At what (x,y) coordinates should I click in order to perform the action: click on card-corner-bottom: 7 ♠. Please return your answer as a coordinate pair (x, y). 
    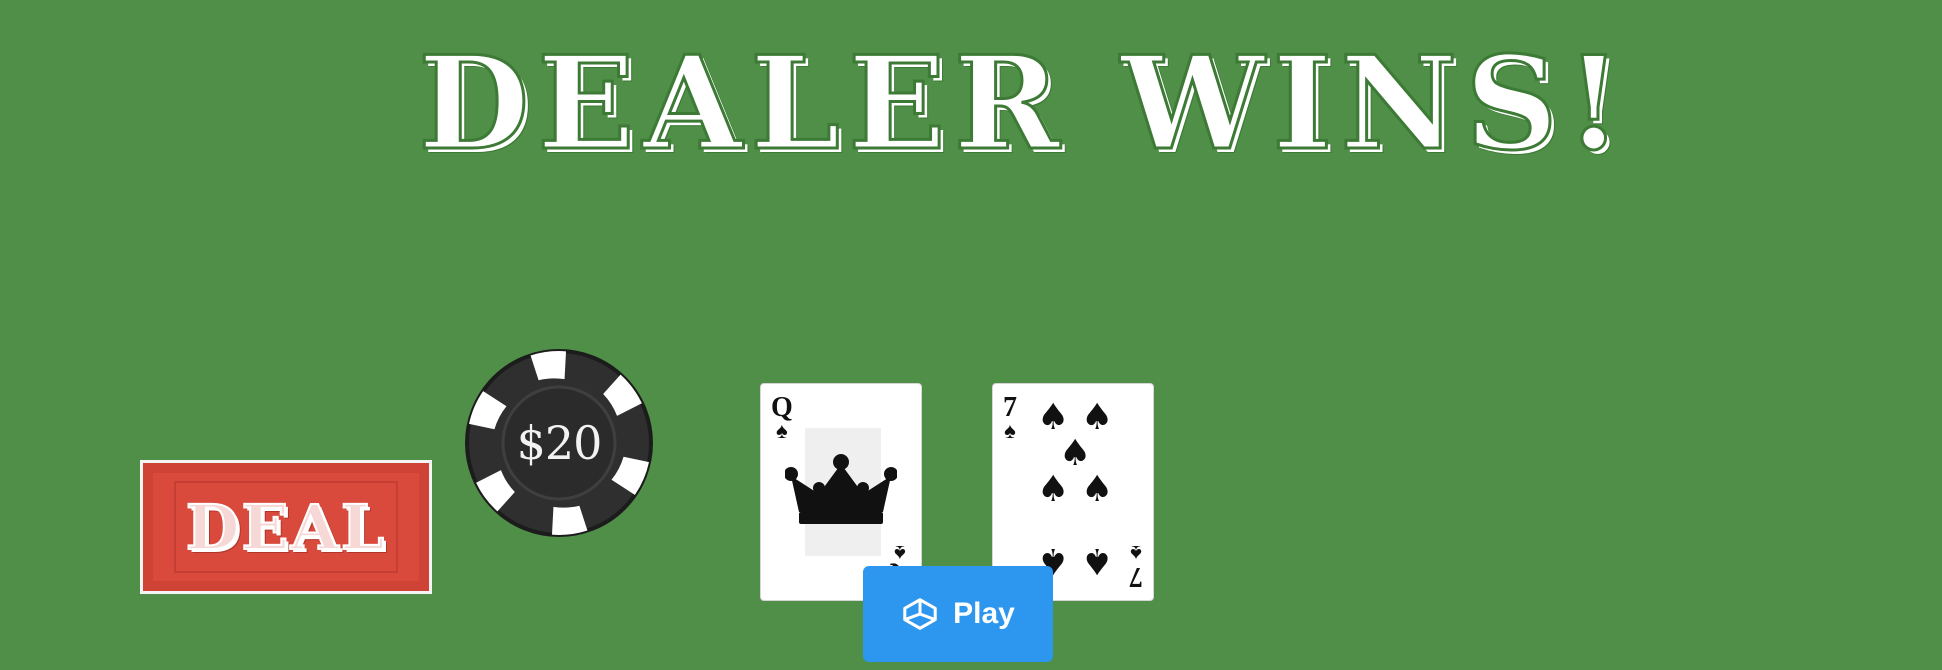
    Looking at the image, I should click on (1136, 566).